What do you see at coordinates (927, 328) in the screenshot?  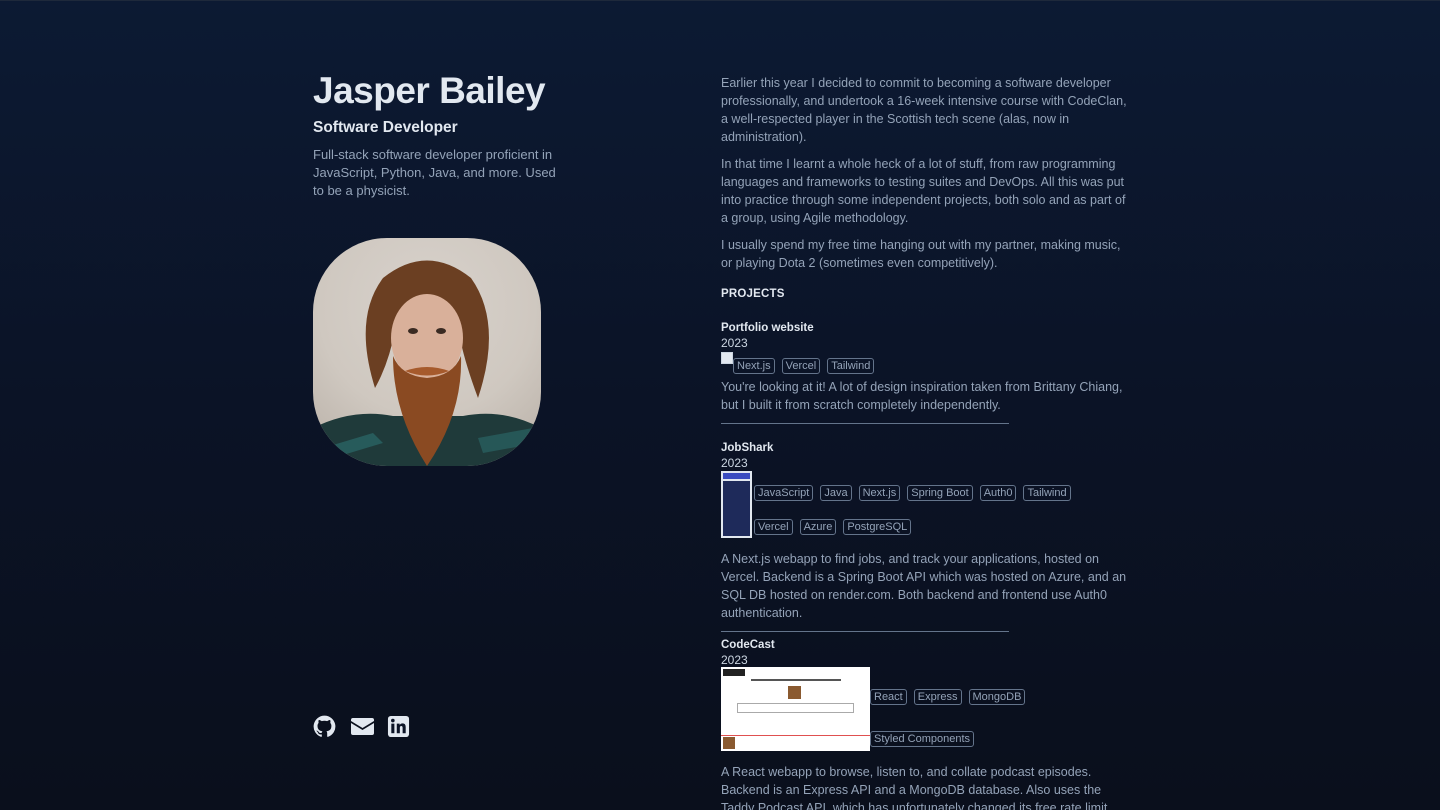 I see `project-title: Portfolio website` at bounding box center [927, 328].